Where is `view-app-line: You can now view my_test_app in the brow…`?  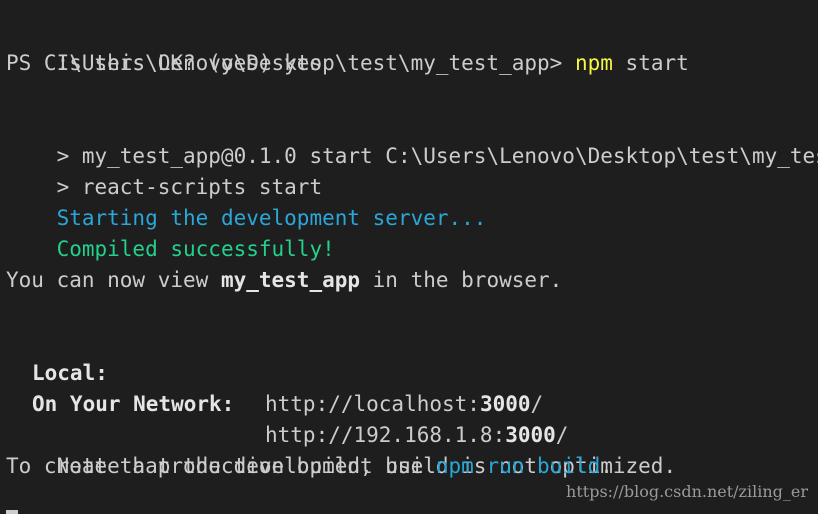
view-app-line: You can now view my_test_app in the brow… is located at coordinates (284, 280).